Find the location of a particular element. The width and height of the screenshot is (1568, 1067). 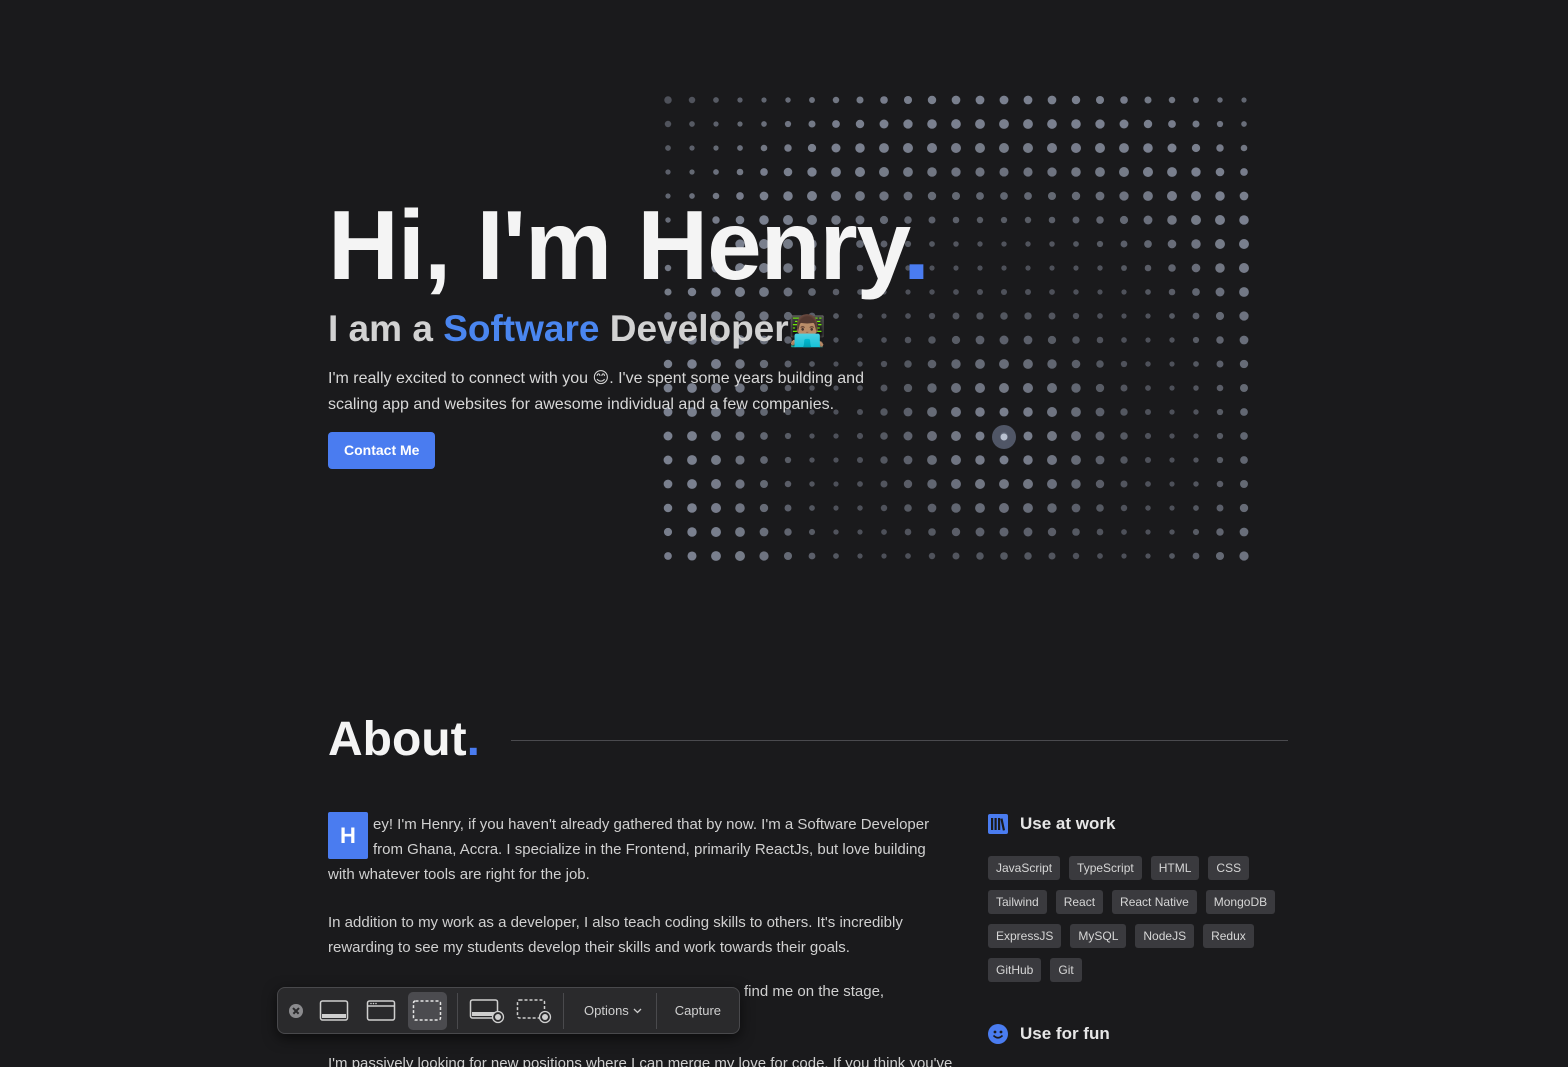

dropcap: H is located at coordinates (348, 835).